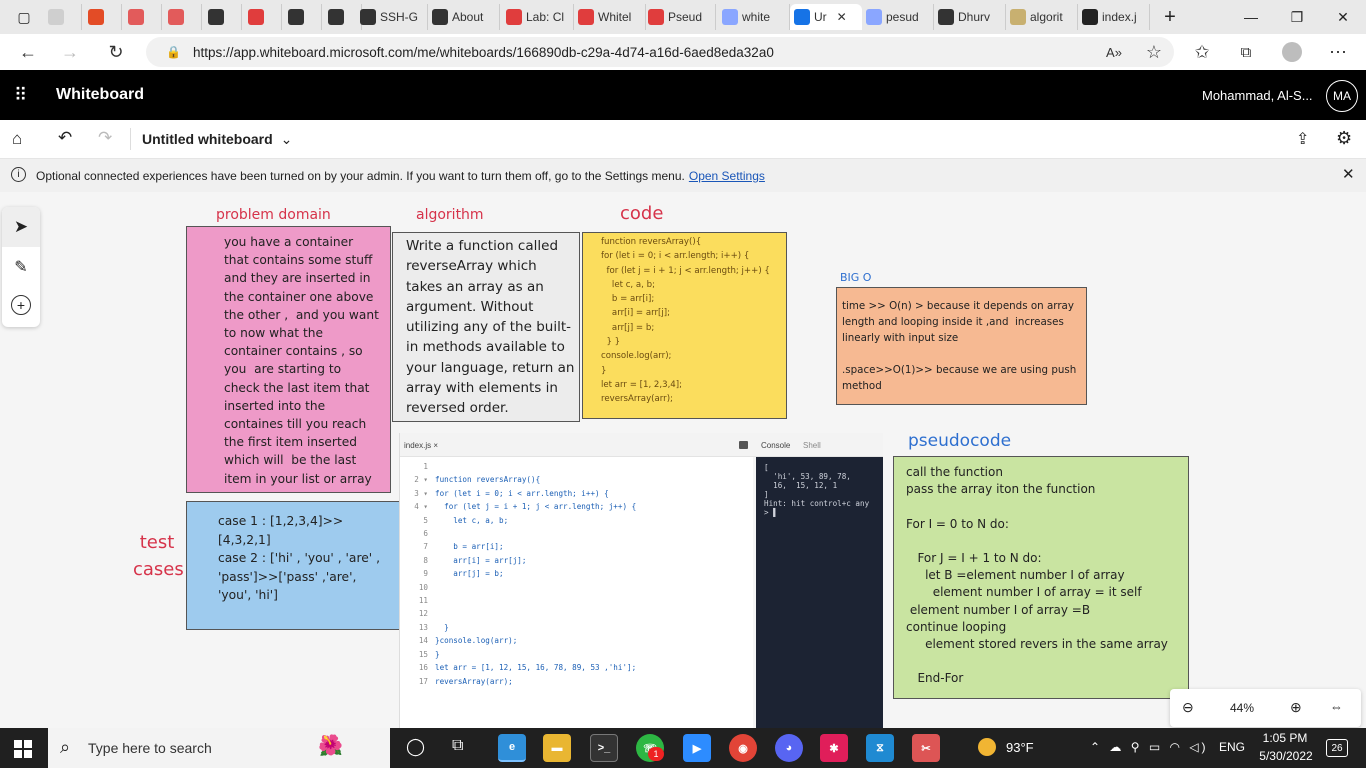 Image resolution: width=1366 pixels, height=768 pixels. What do you see at coordinates (1202, 52) in the screenshot?
I see `favorites-icon: ✩` at bounding box center [1202, 52].